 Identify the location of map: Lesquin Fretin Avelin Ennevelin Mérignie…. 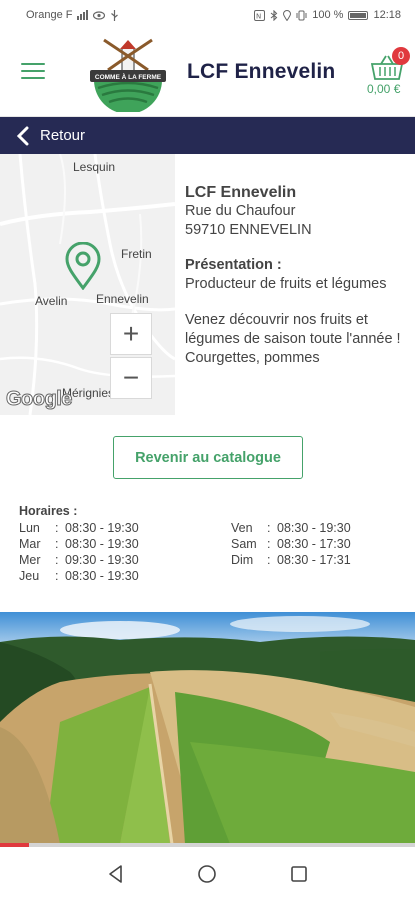
(87, 284).